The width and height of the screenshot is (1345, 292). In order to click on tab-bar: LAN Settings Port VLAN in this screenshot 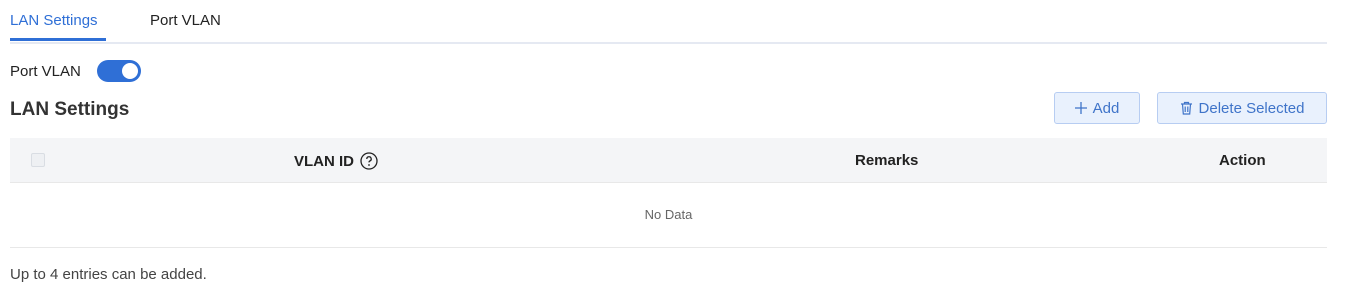, I will do `click(668, 22)`.